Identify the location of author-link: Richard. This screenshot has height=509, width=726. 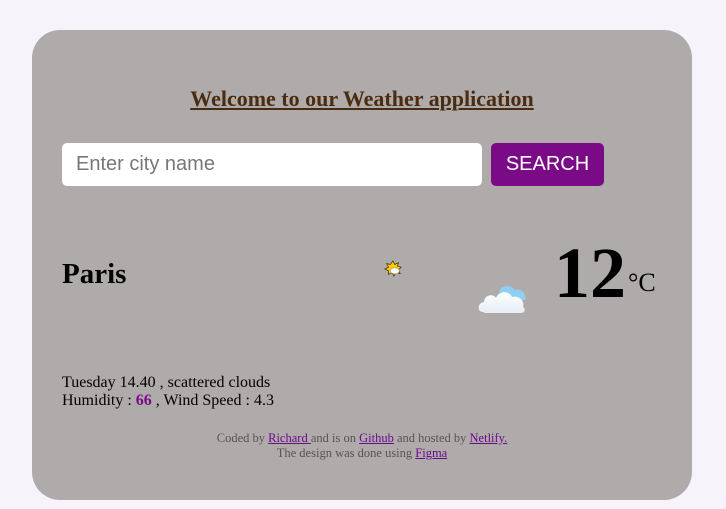
(289, 438).